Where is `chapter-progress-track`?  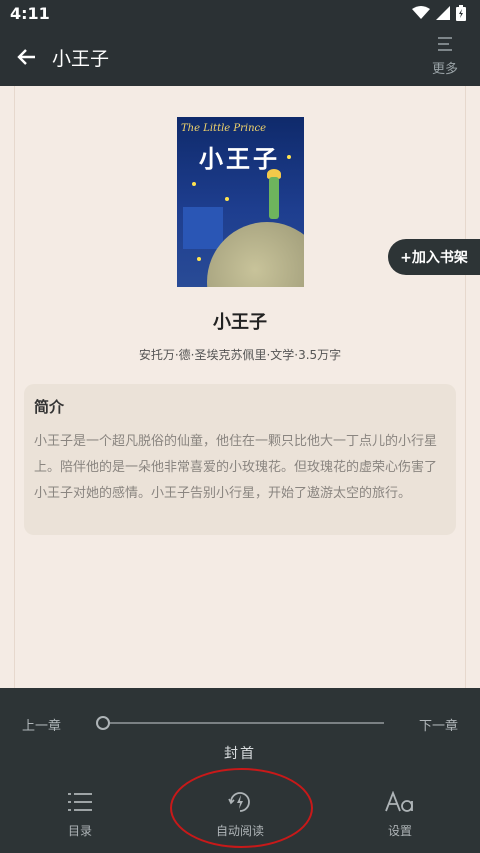
chapter-progress-track is located at coordinates (243, 723).